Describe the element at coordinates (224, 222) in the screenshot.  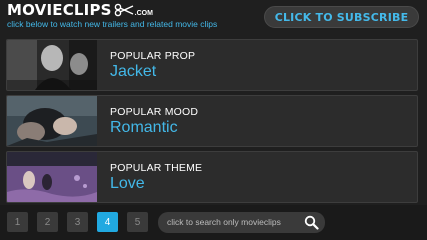
I see `search-placeholder: click to search only movieclips` at that location.